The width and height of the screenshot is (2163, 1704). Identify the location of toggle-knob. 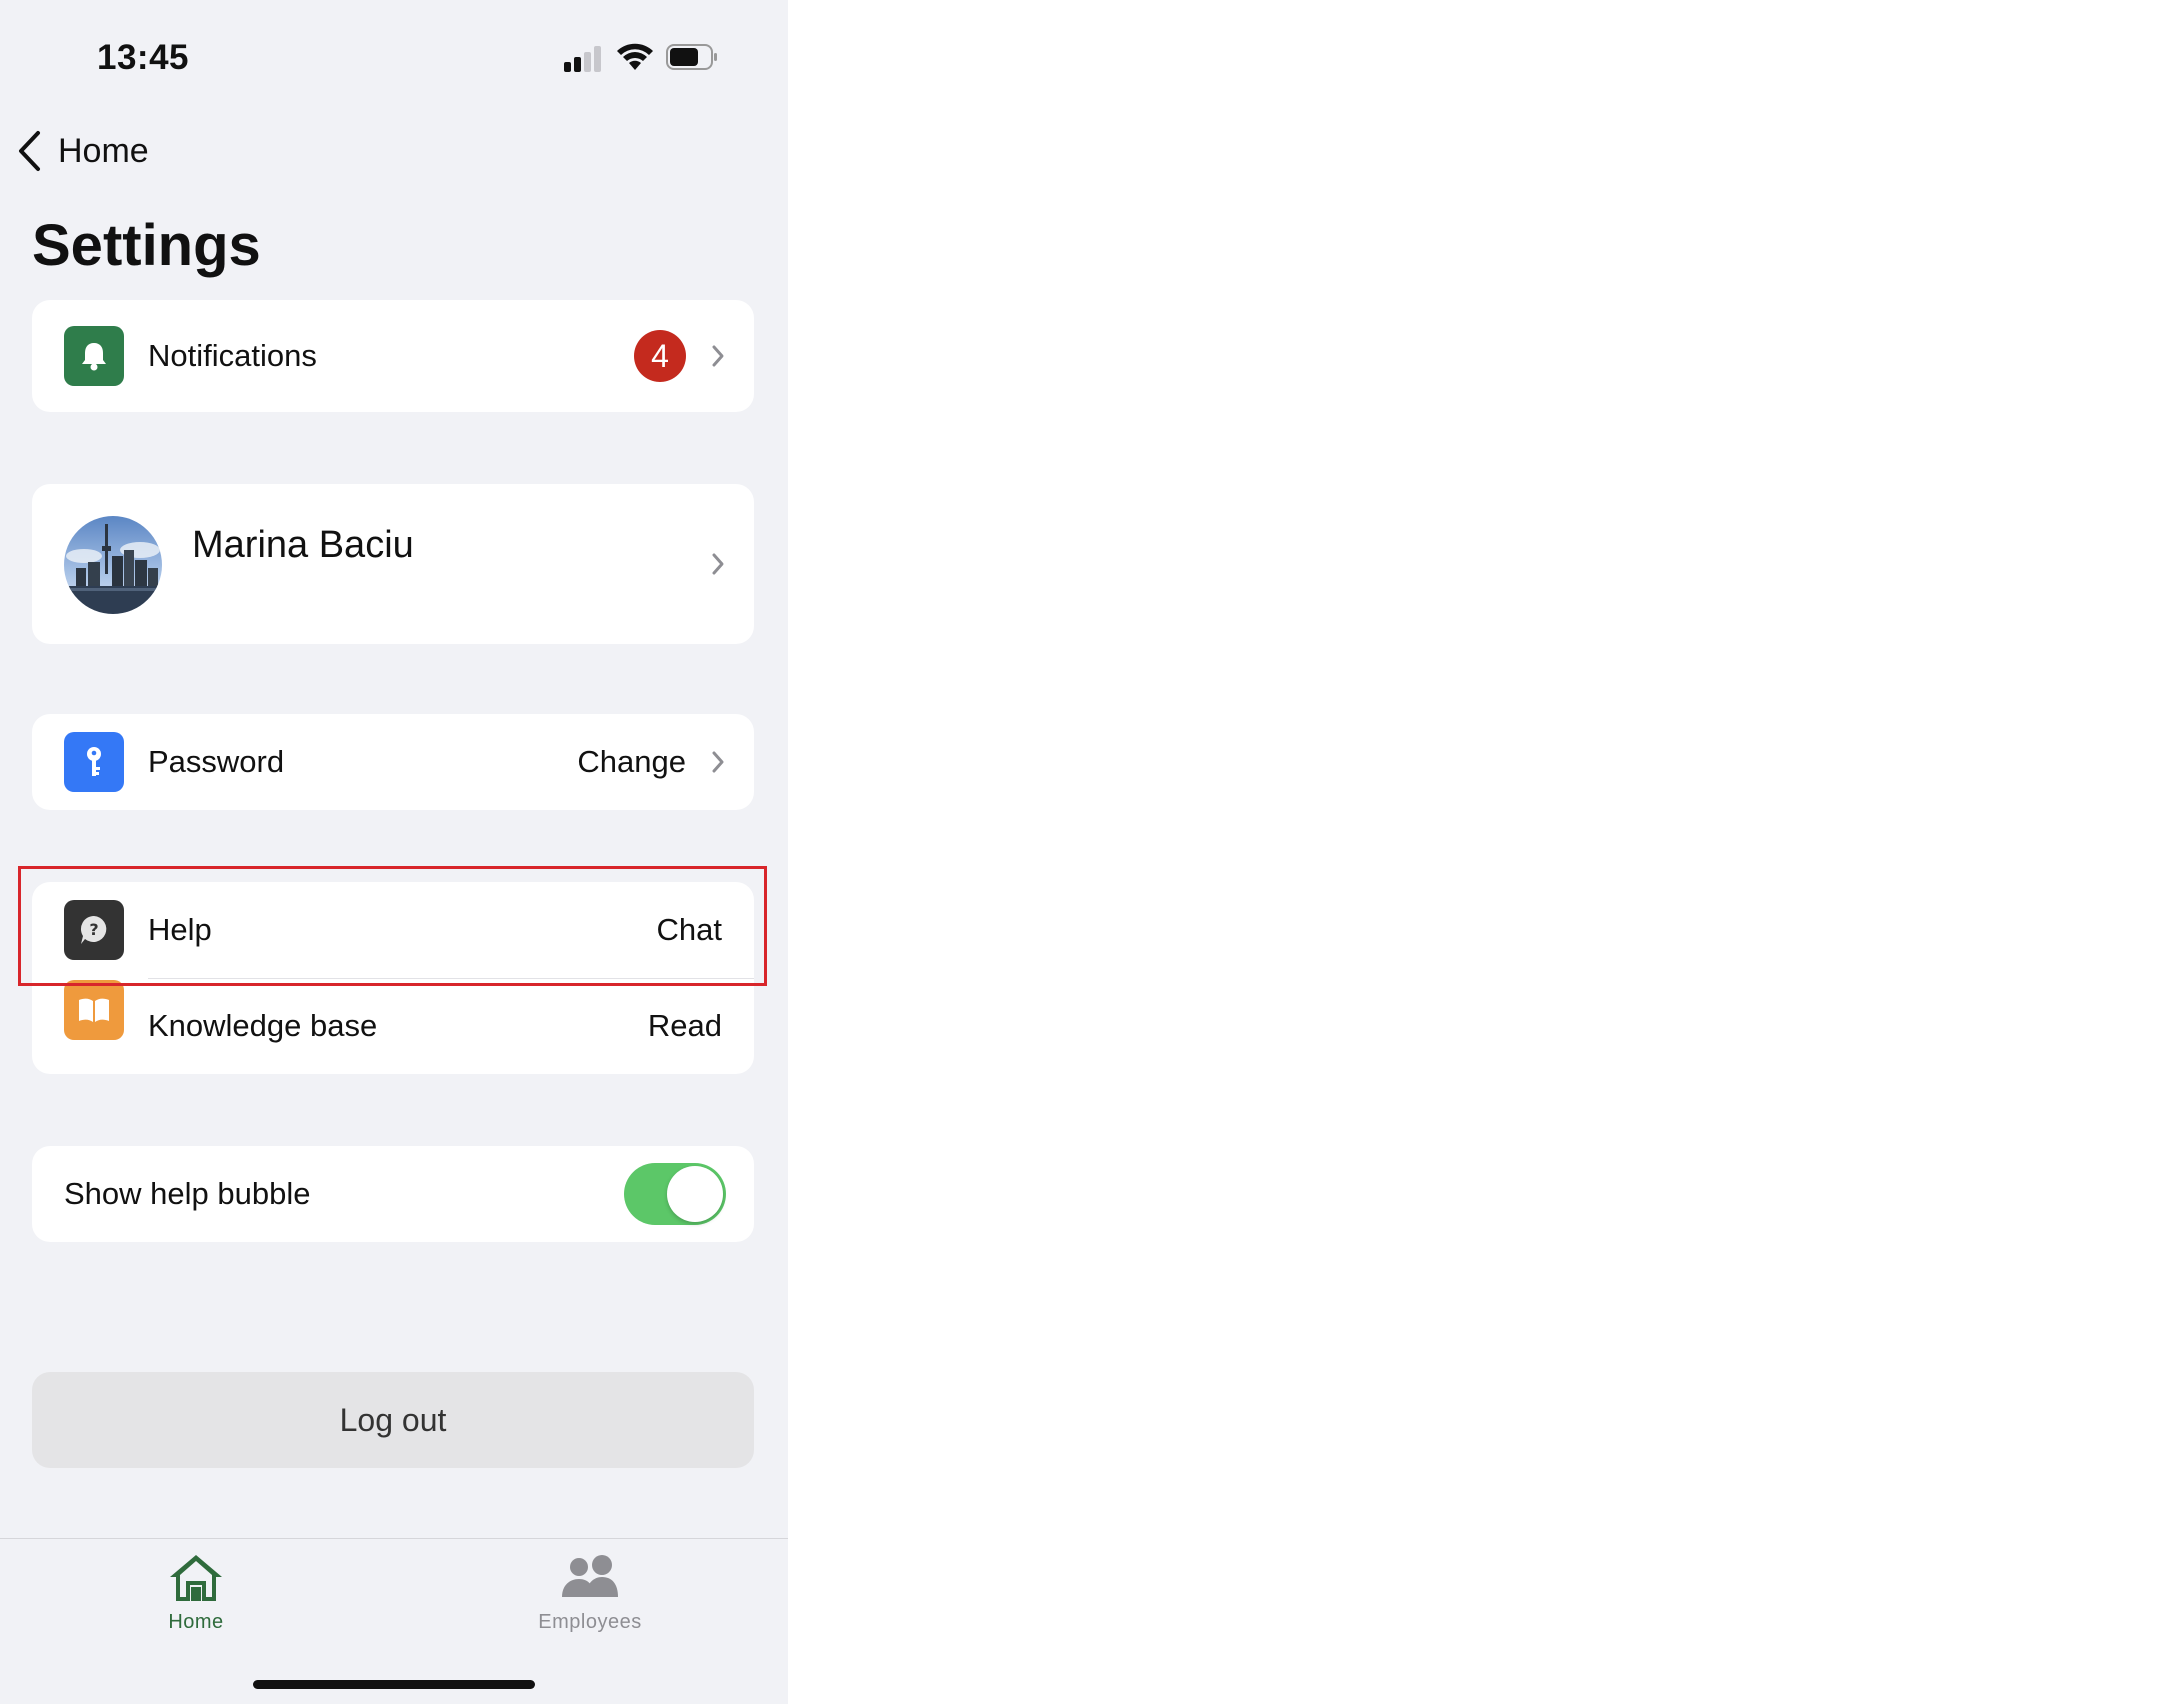
(695, 1194).